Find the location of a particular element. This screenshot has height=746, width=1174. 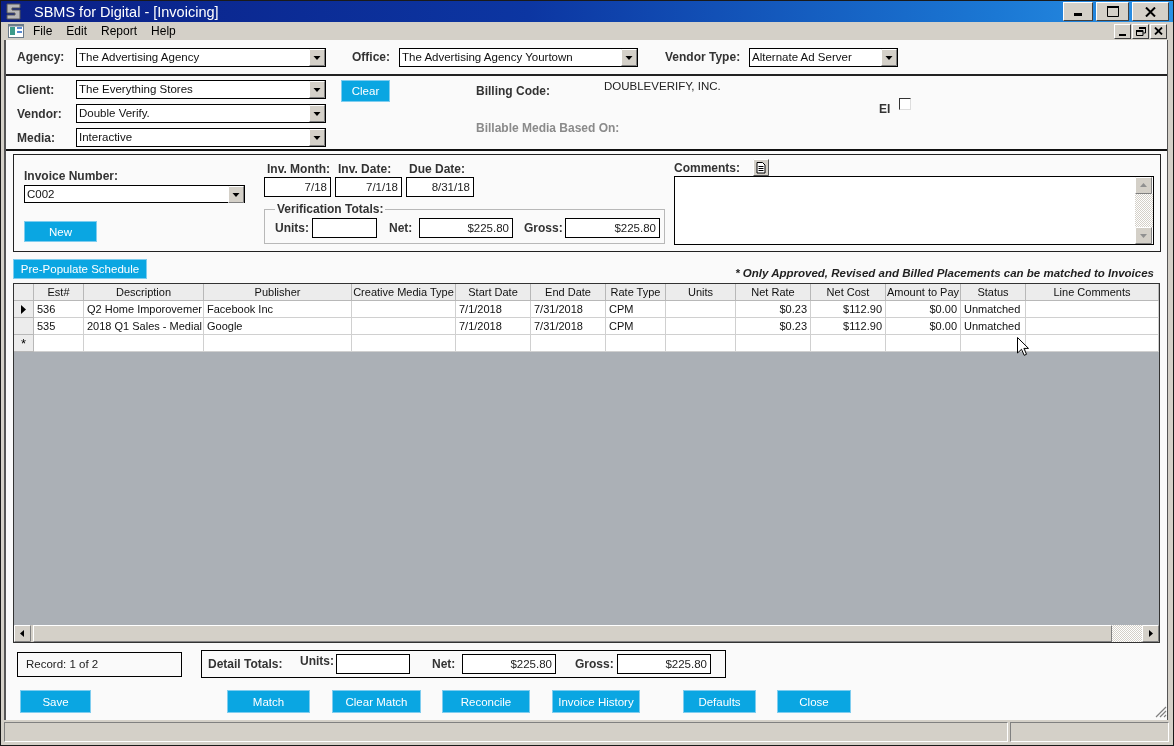

invoice-date-field: 7/1/18 is located at coordinates (368, 187).